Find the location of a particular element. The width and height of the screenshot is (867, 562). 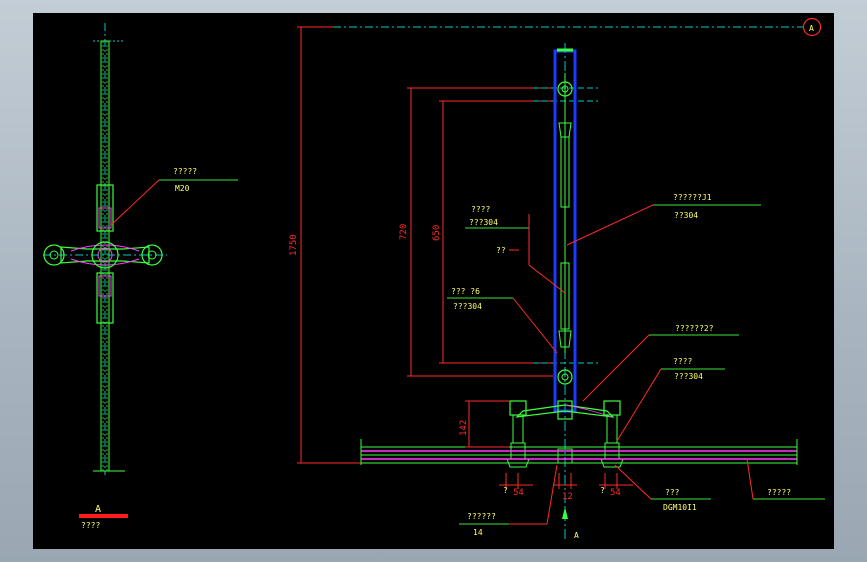

section-underline-bar is located at coordinates (103, 516).